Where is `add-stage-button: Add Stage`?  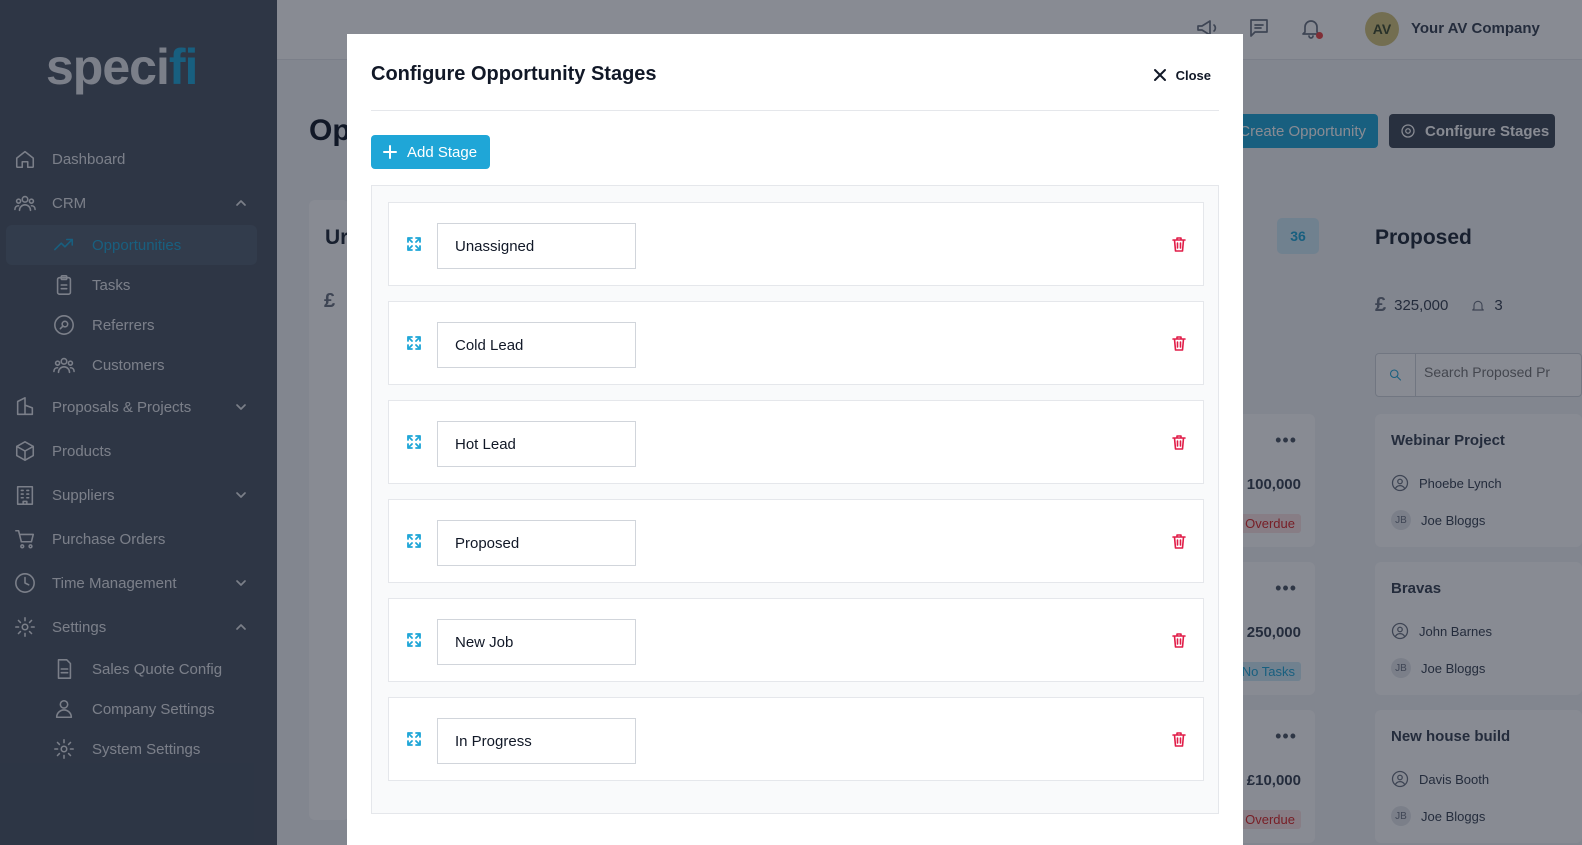
add-stage-button: Add Stage is located at coordinates (430, 152).